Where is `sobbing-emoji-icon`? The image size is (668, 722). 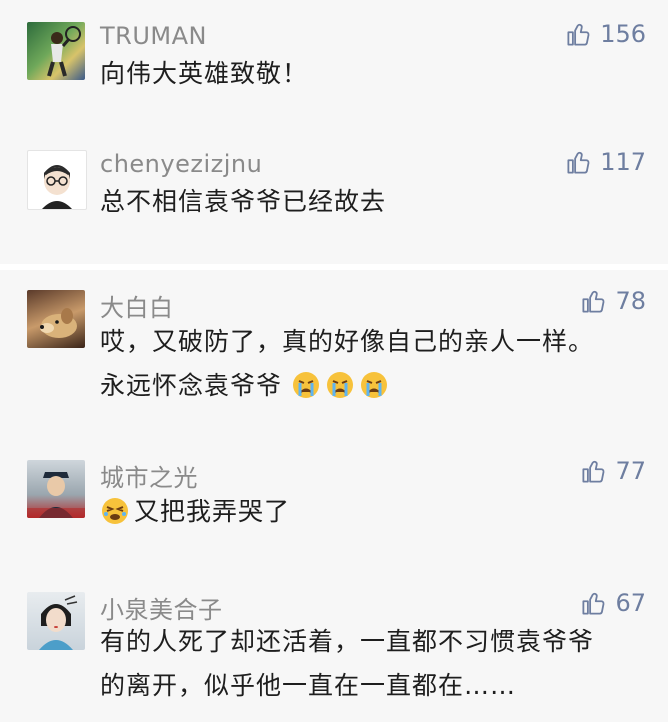 sobbing-emoji-icon is located at coordinates (115, 511).